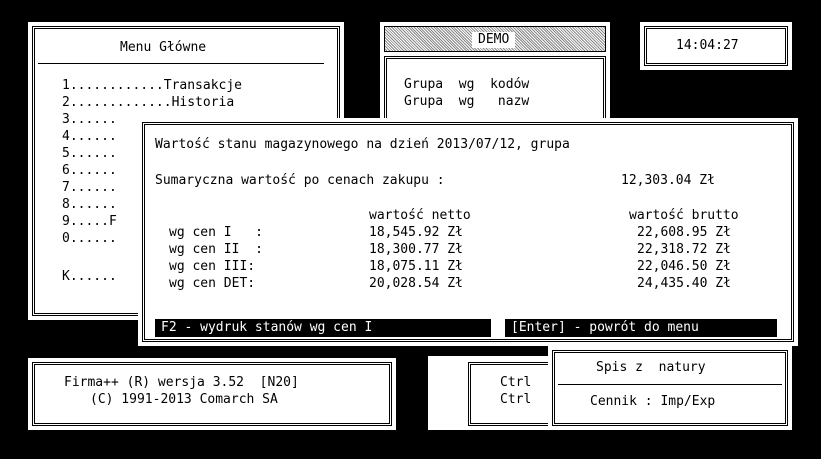 The image size is (821, 459). What do you see at coordinates (181, 382) in the screenshot?
I see `about-version: Firma++ (R) wersja 3.52 [N20]` at bounding box center [181, 382].